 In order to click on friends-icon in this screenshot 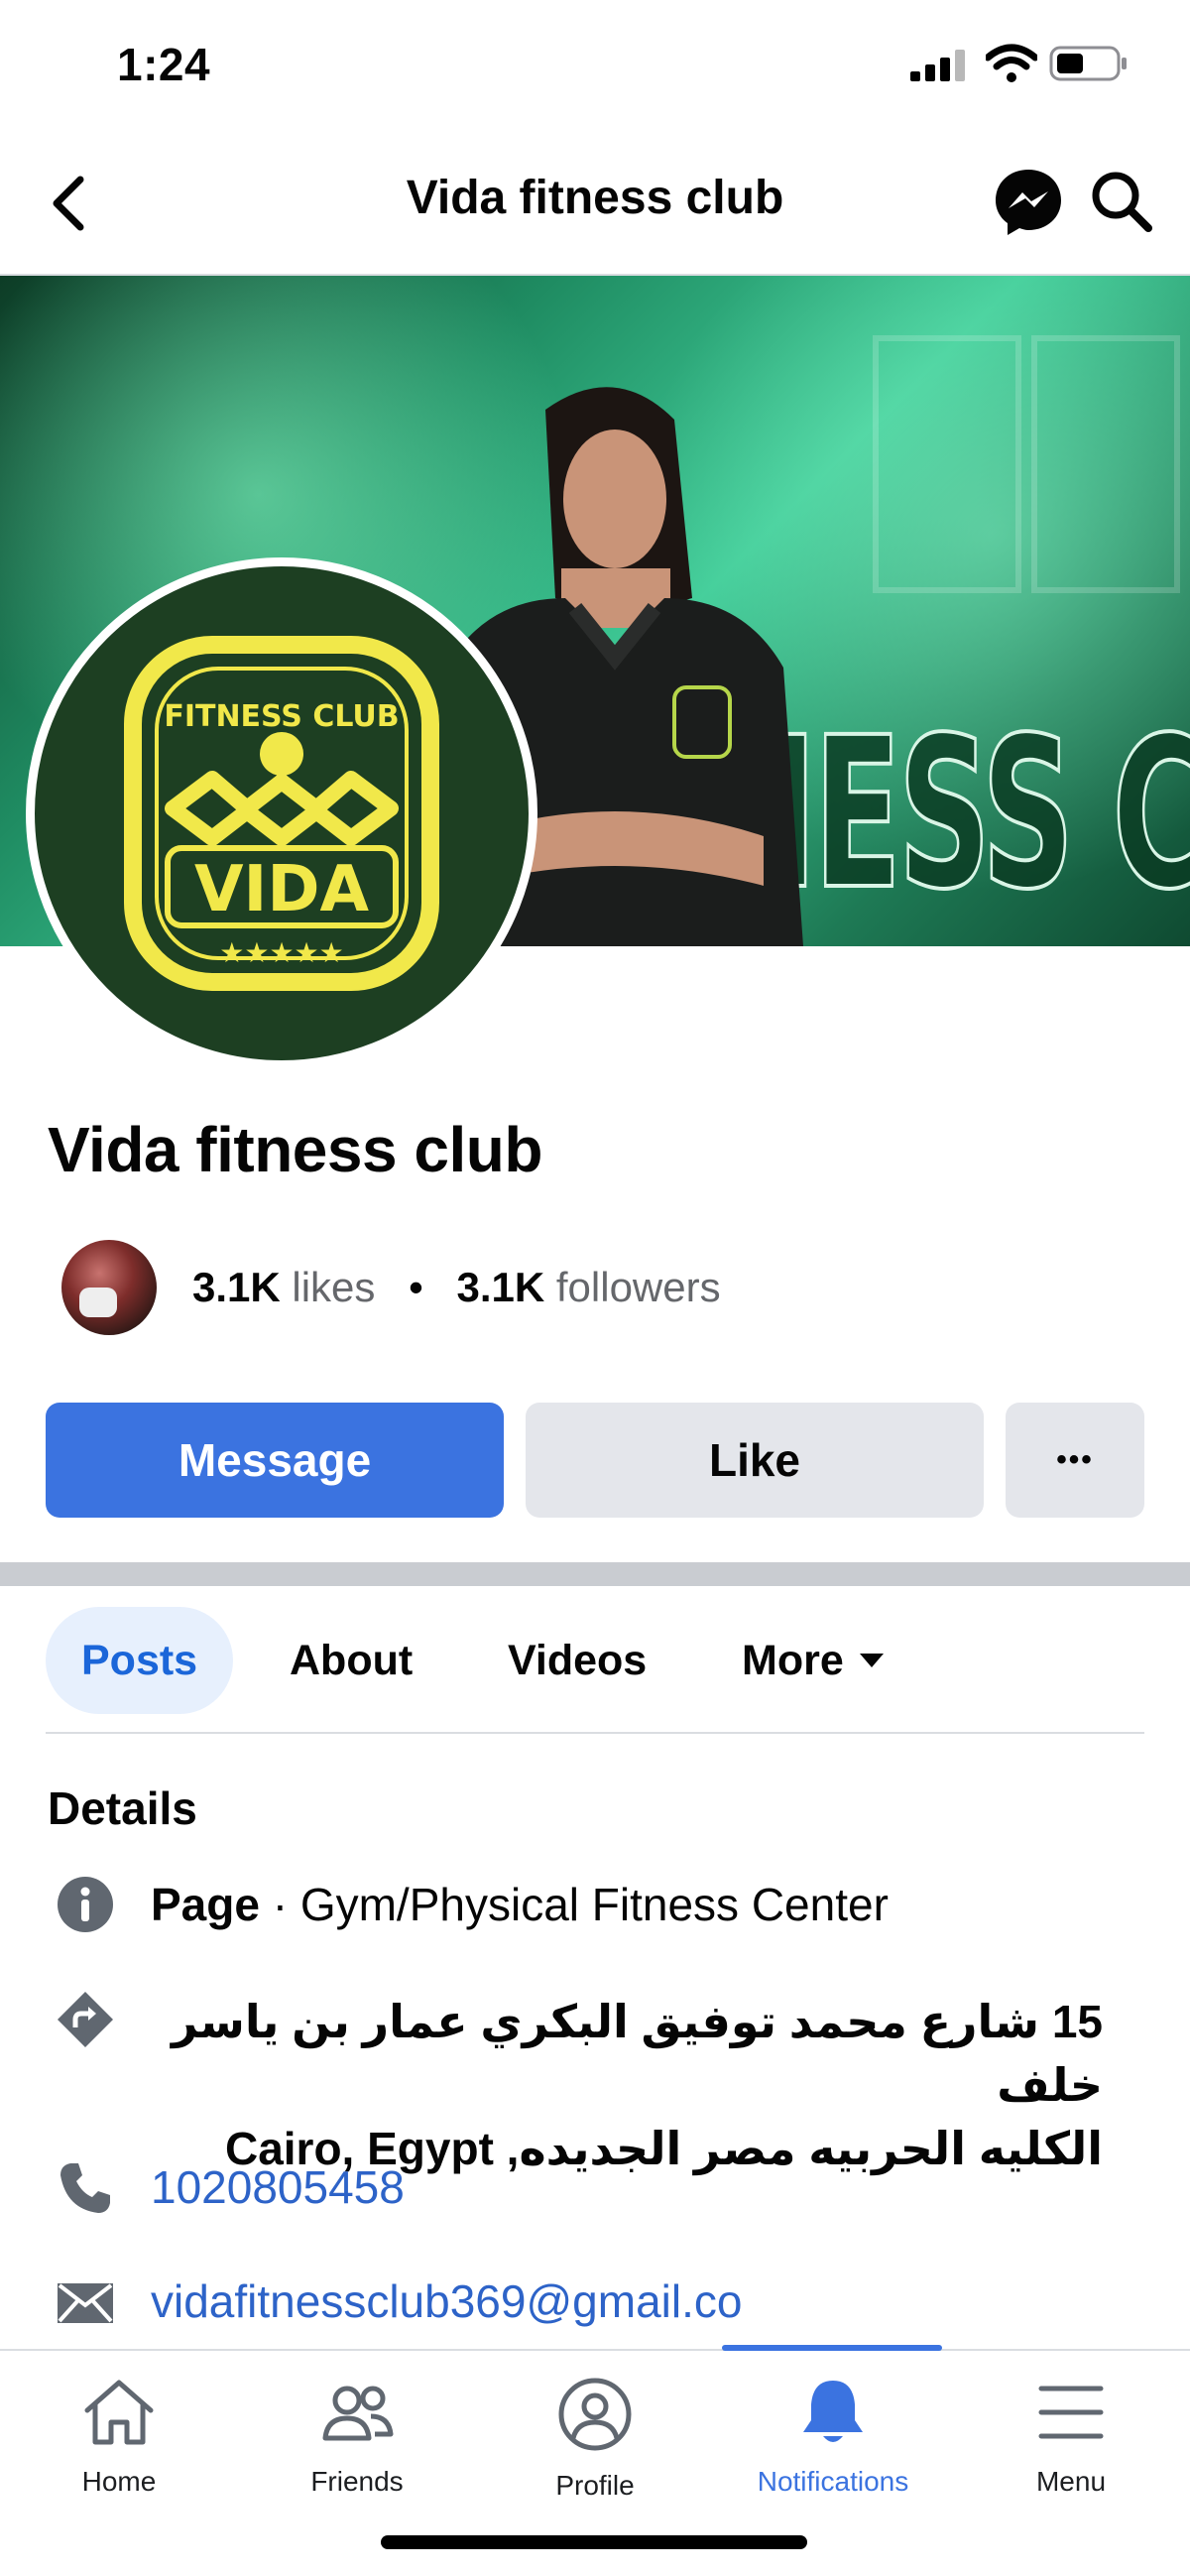, I will do `click(358, 2413)`.